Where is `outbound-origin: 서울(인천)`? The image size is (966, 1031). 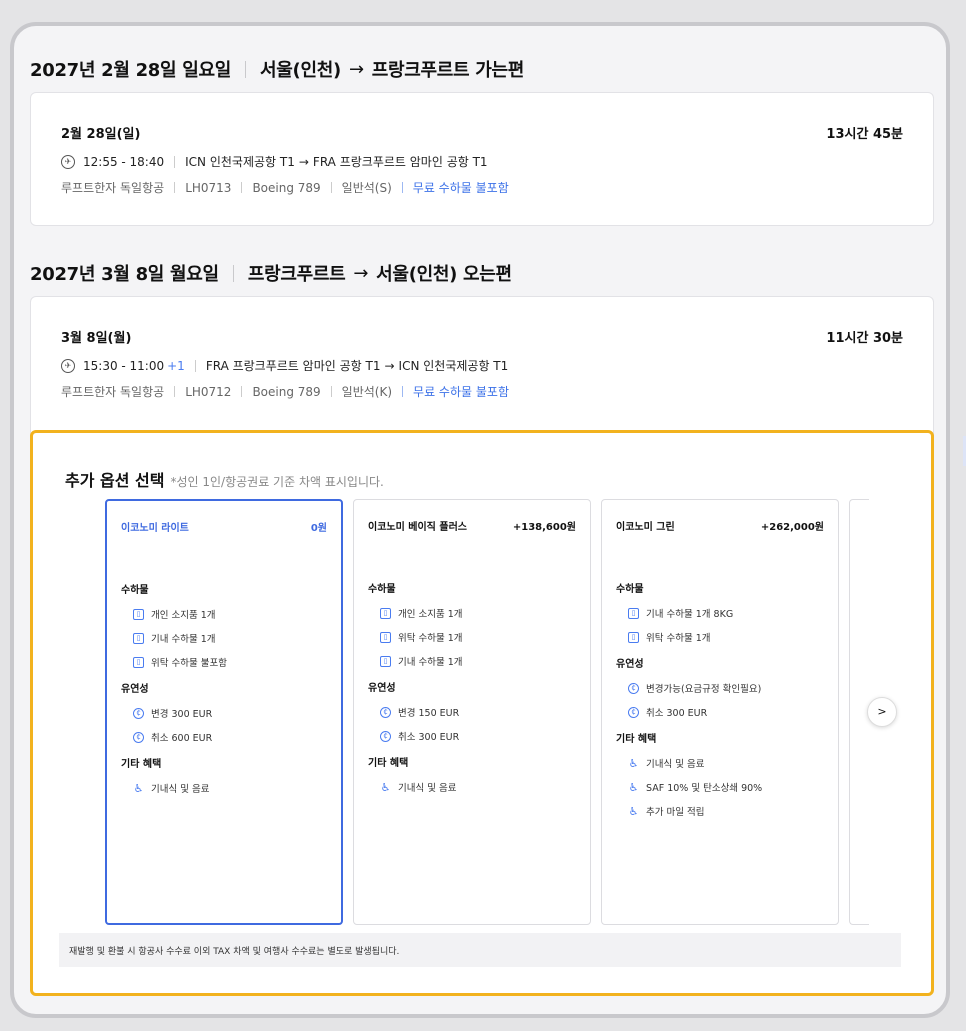
outbound-origin: 서울(인천) is located at coordinates (300, 70).